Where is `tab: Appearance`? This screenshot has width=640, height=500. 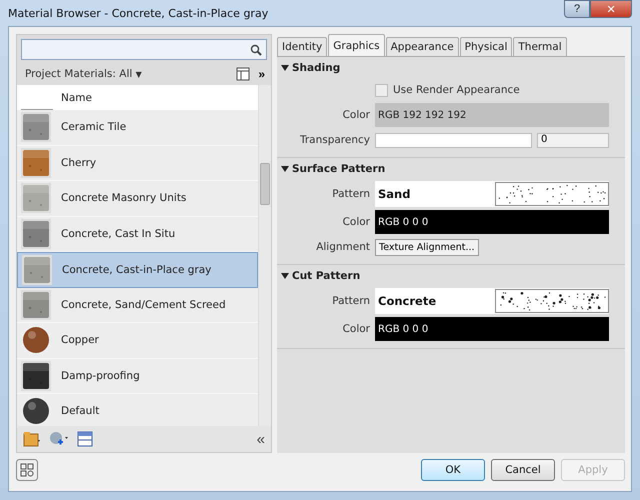 tab: Appearance is located at coordinates (422, 46).